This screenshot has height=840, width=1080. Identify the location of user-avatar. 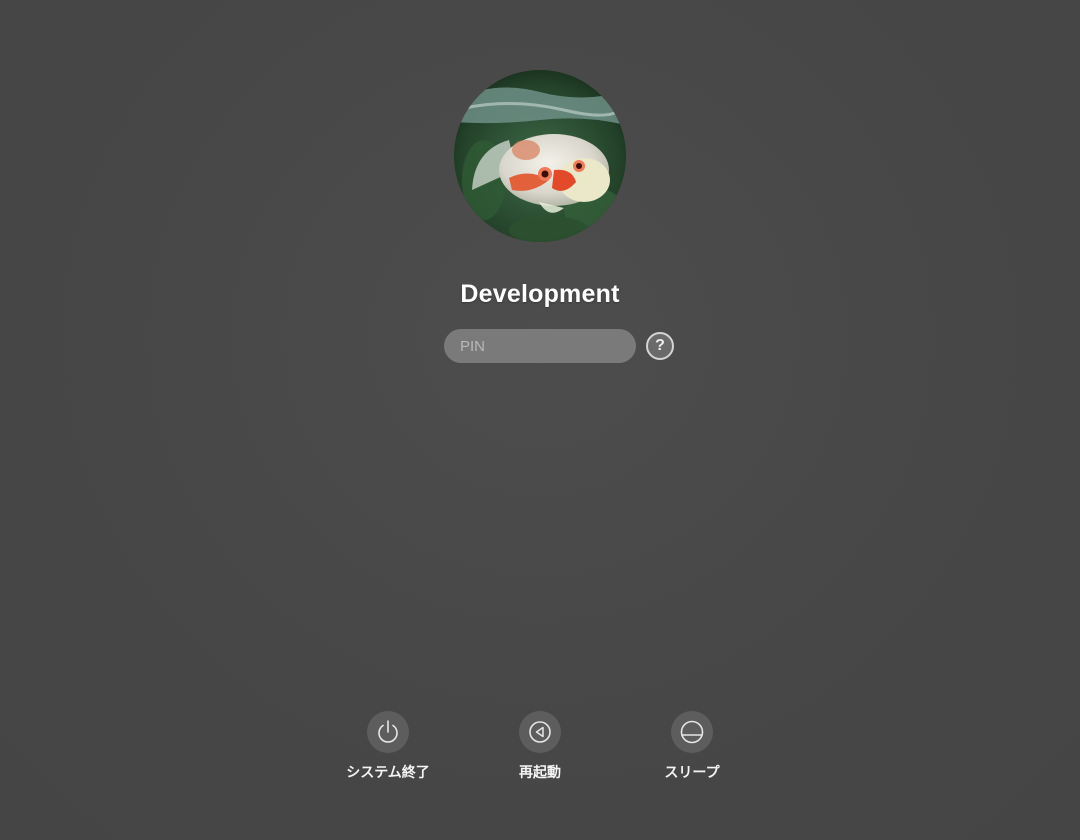
(540, 156).